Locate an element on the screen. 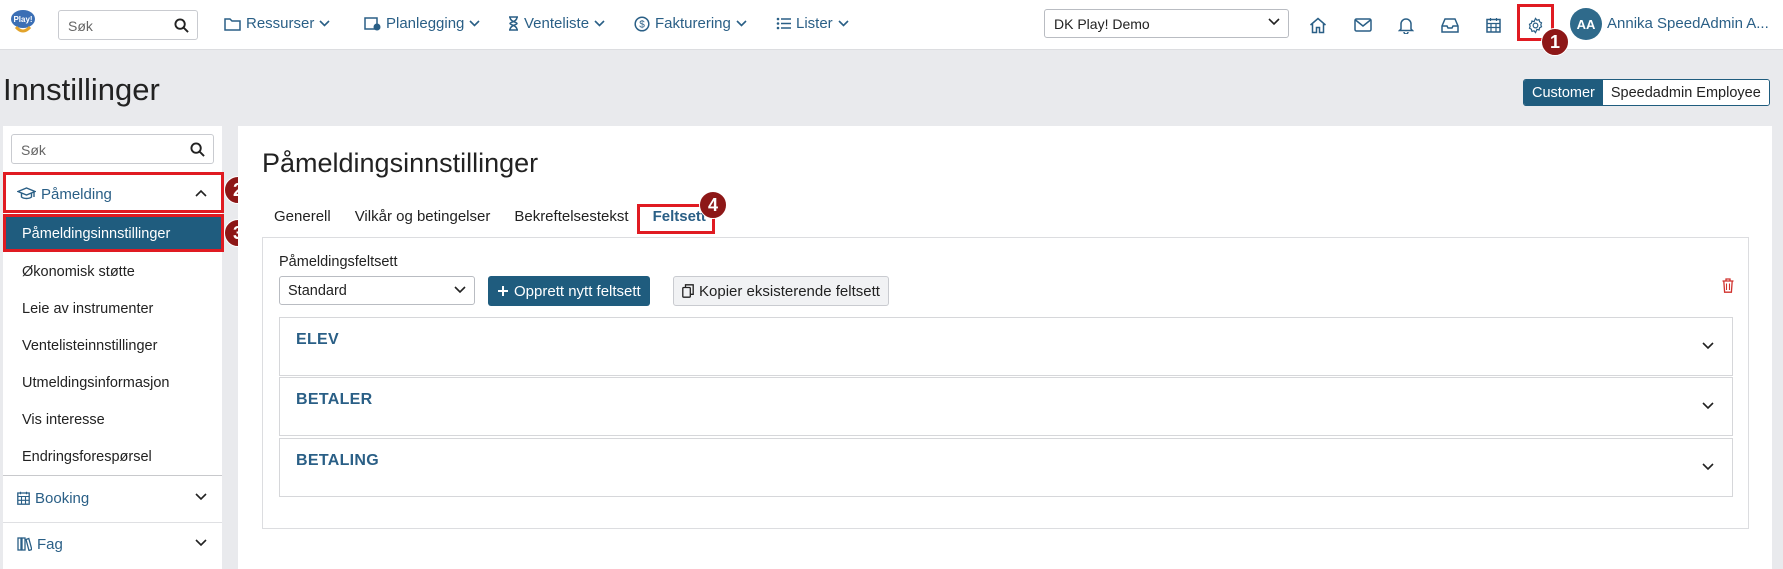  fieldset-label: Påmeldingsfeltsett is located at coordinates (338, 262).